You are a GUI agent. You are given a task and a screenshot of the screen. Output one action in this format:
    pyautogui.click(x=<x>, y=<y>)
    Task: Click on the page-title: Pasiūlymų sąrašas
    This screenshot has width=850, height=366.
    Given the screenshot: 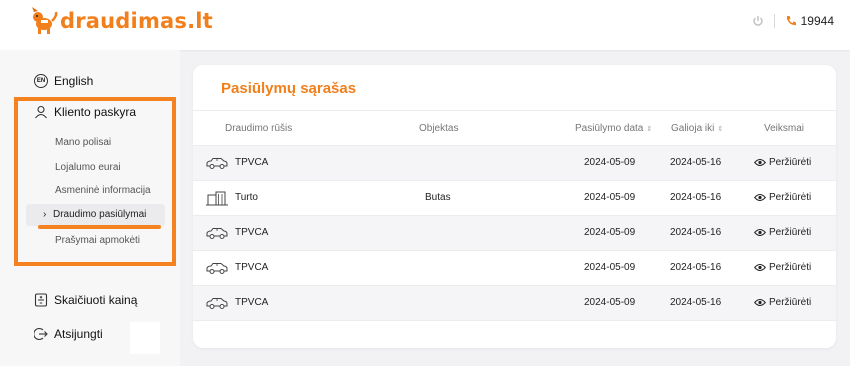 What is the action you would take?
    pyautogui.click(x=289, y=88)
    